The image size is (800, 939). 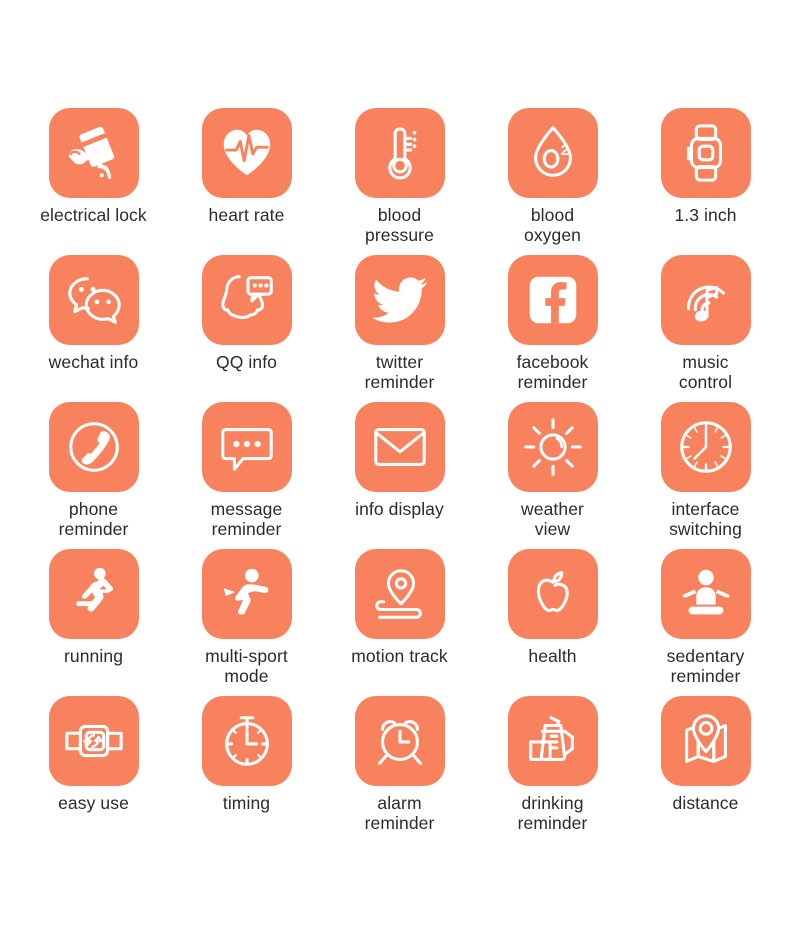 I want to click on feature-item-drinking-reminder: drinking reminder, so click(x=552, y=769).